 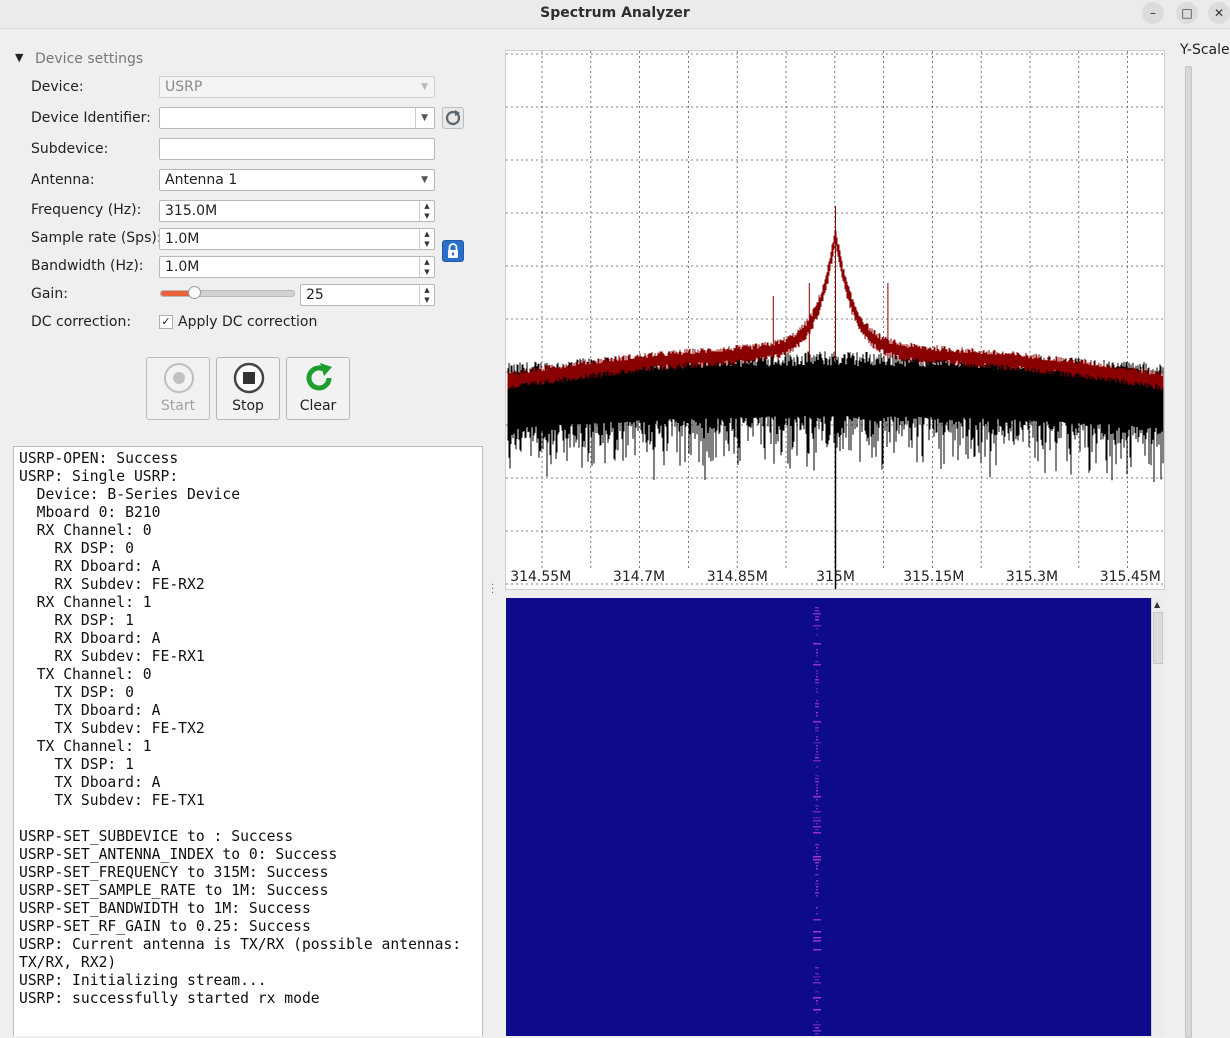 What do you see at coordinates (201, 180) in the screenshot?
I see `antenna-value: Antenna 1` at bounding box center [201, 180].